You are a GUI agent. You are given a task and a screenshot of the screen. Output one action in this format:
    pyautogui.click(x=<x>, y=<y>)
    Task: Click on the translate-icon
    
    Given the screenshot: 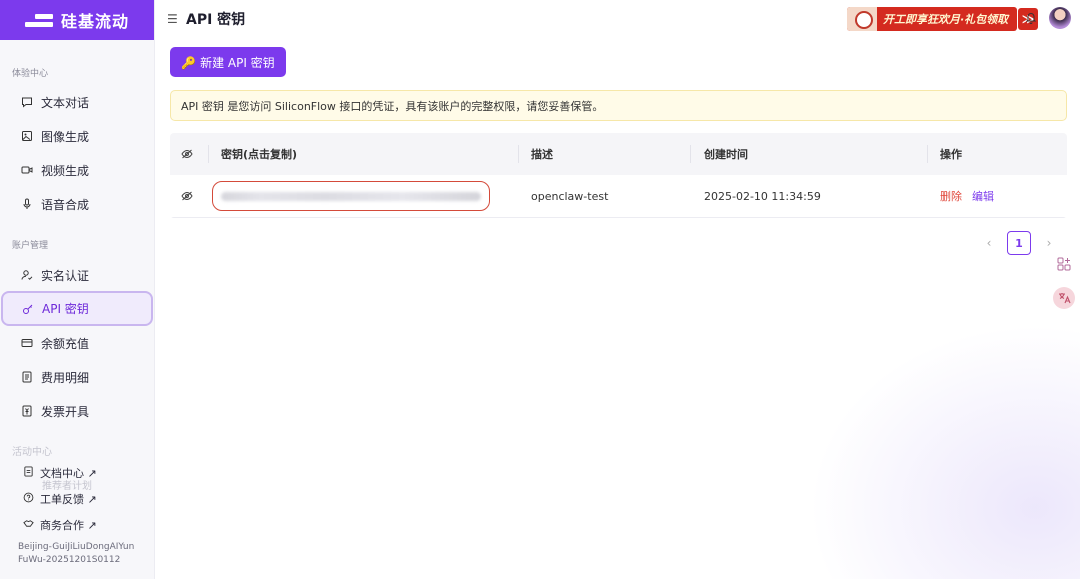 What is the action you would take?
    pyautogui.click(x=1064, y=298)
    